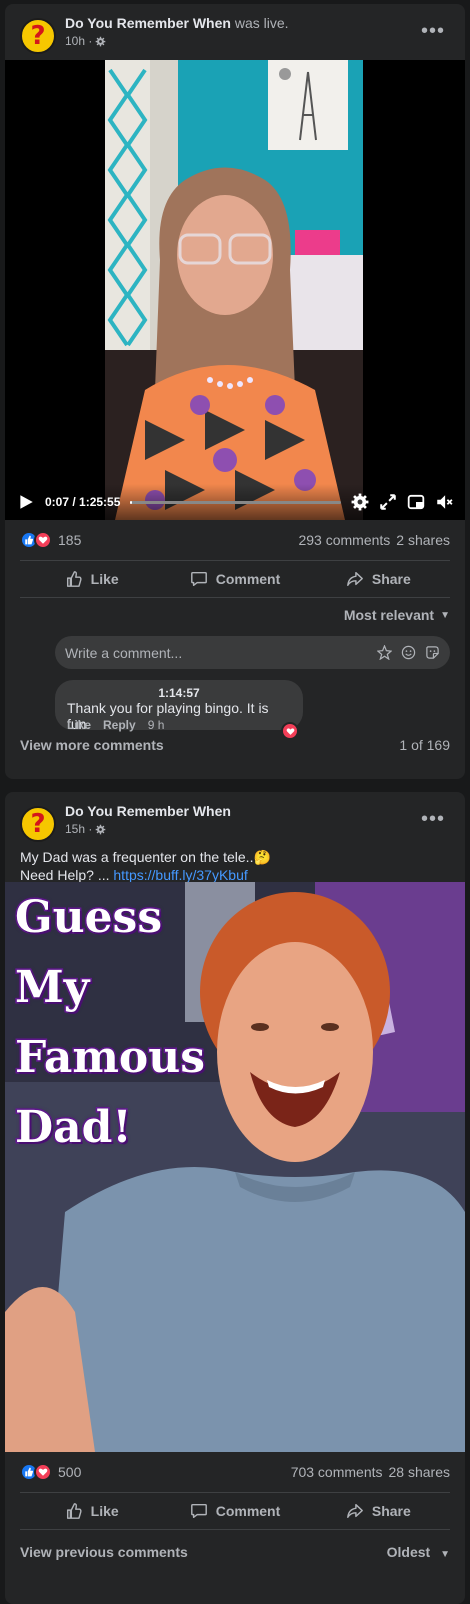  What do you see at coordinates (389, 615) in the screenshot?
I see `sort-label: Most relevant` at bounding box center [389, 615].